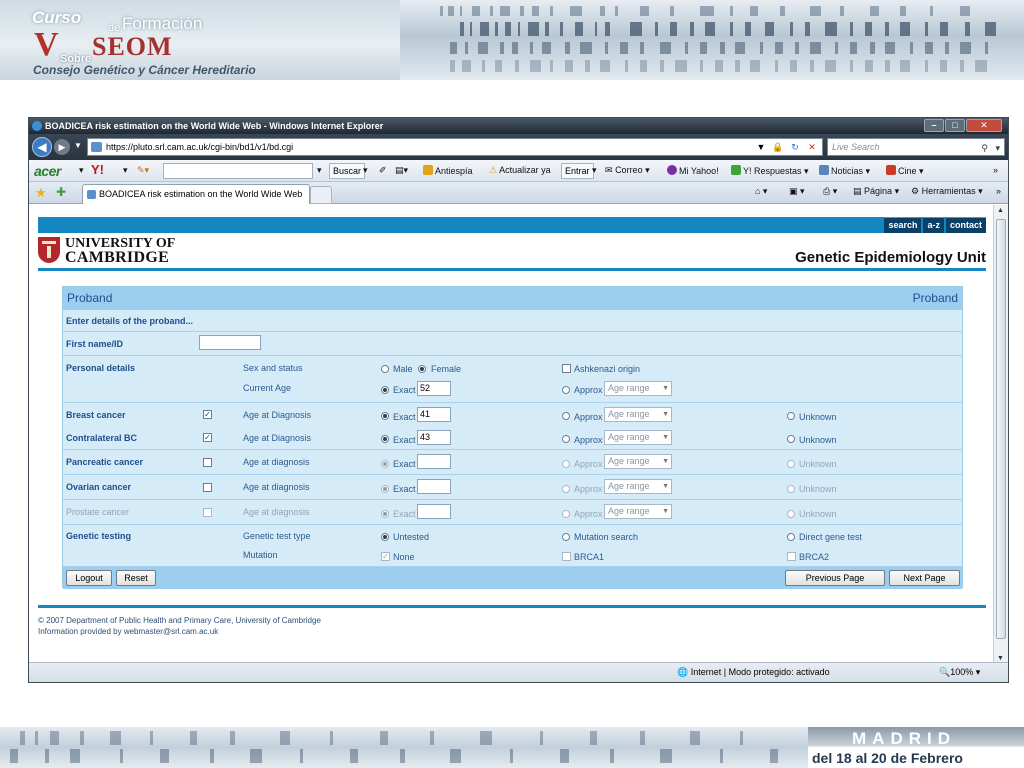 The height and width of the screenshot is (768, 1024). Describe the element at coordinates (753, 672) in the screenshot. I see `internet-zone: 🌐 Internet | Modo protegido: activado` at that location.